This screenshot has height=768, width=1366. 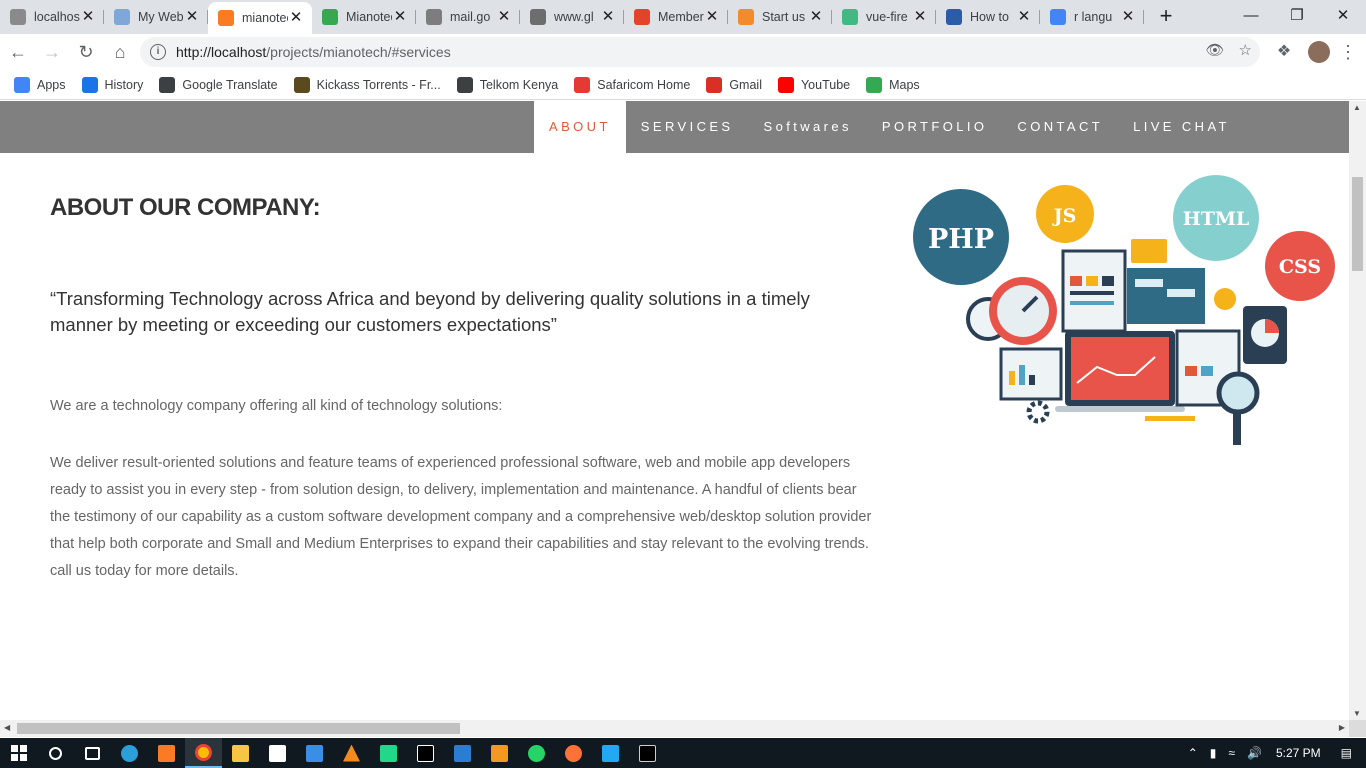 I want to click on minimize-icon: —, so click(x=1251, y=16).